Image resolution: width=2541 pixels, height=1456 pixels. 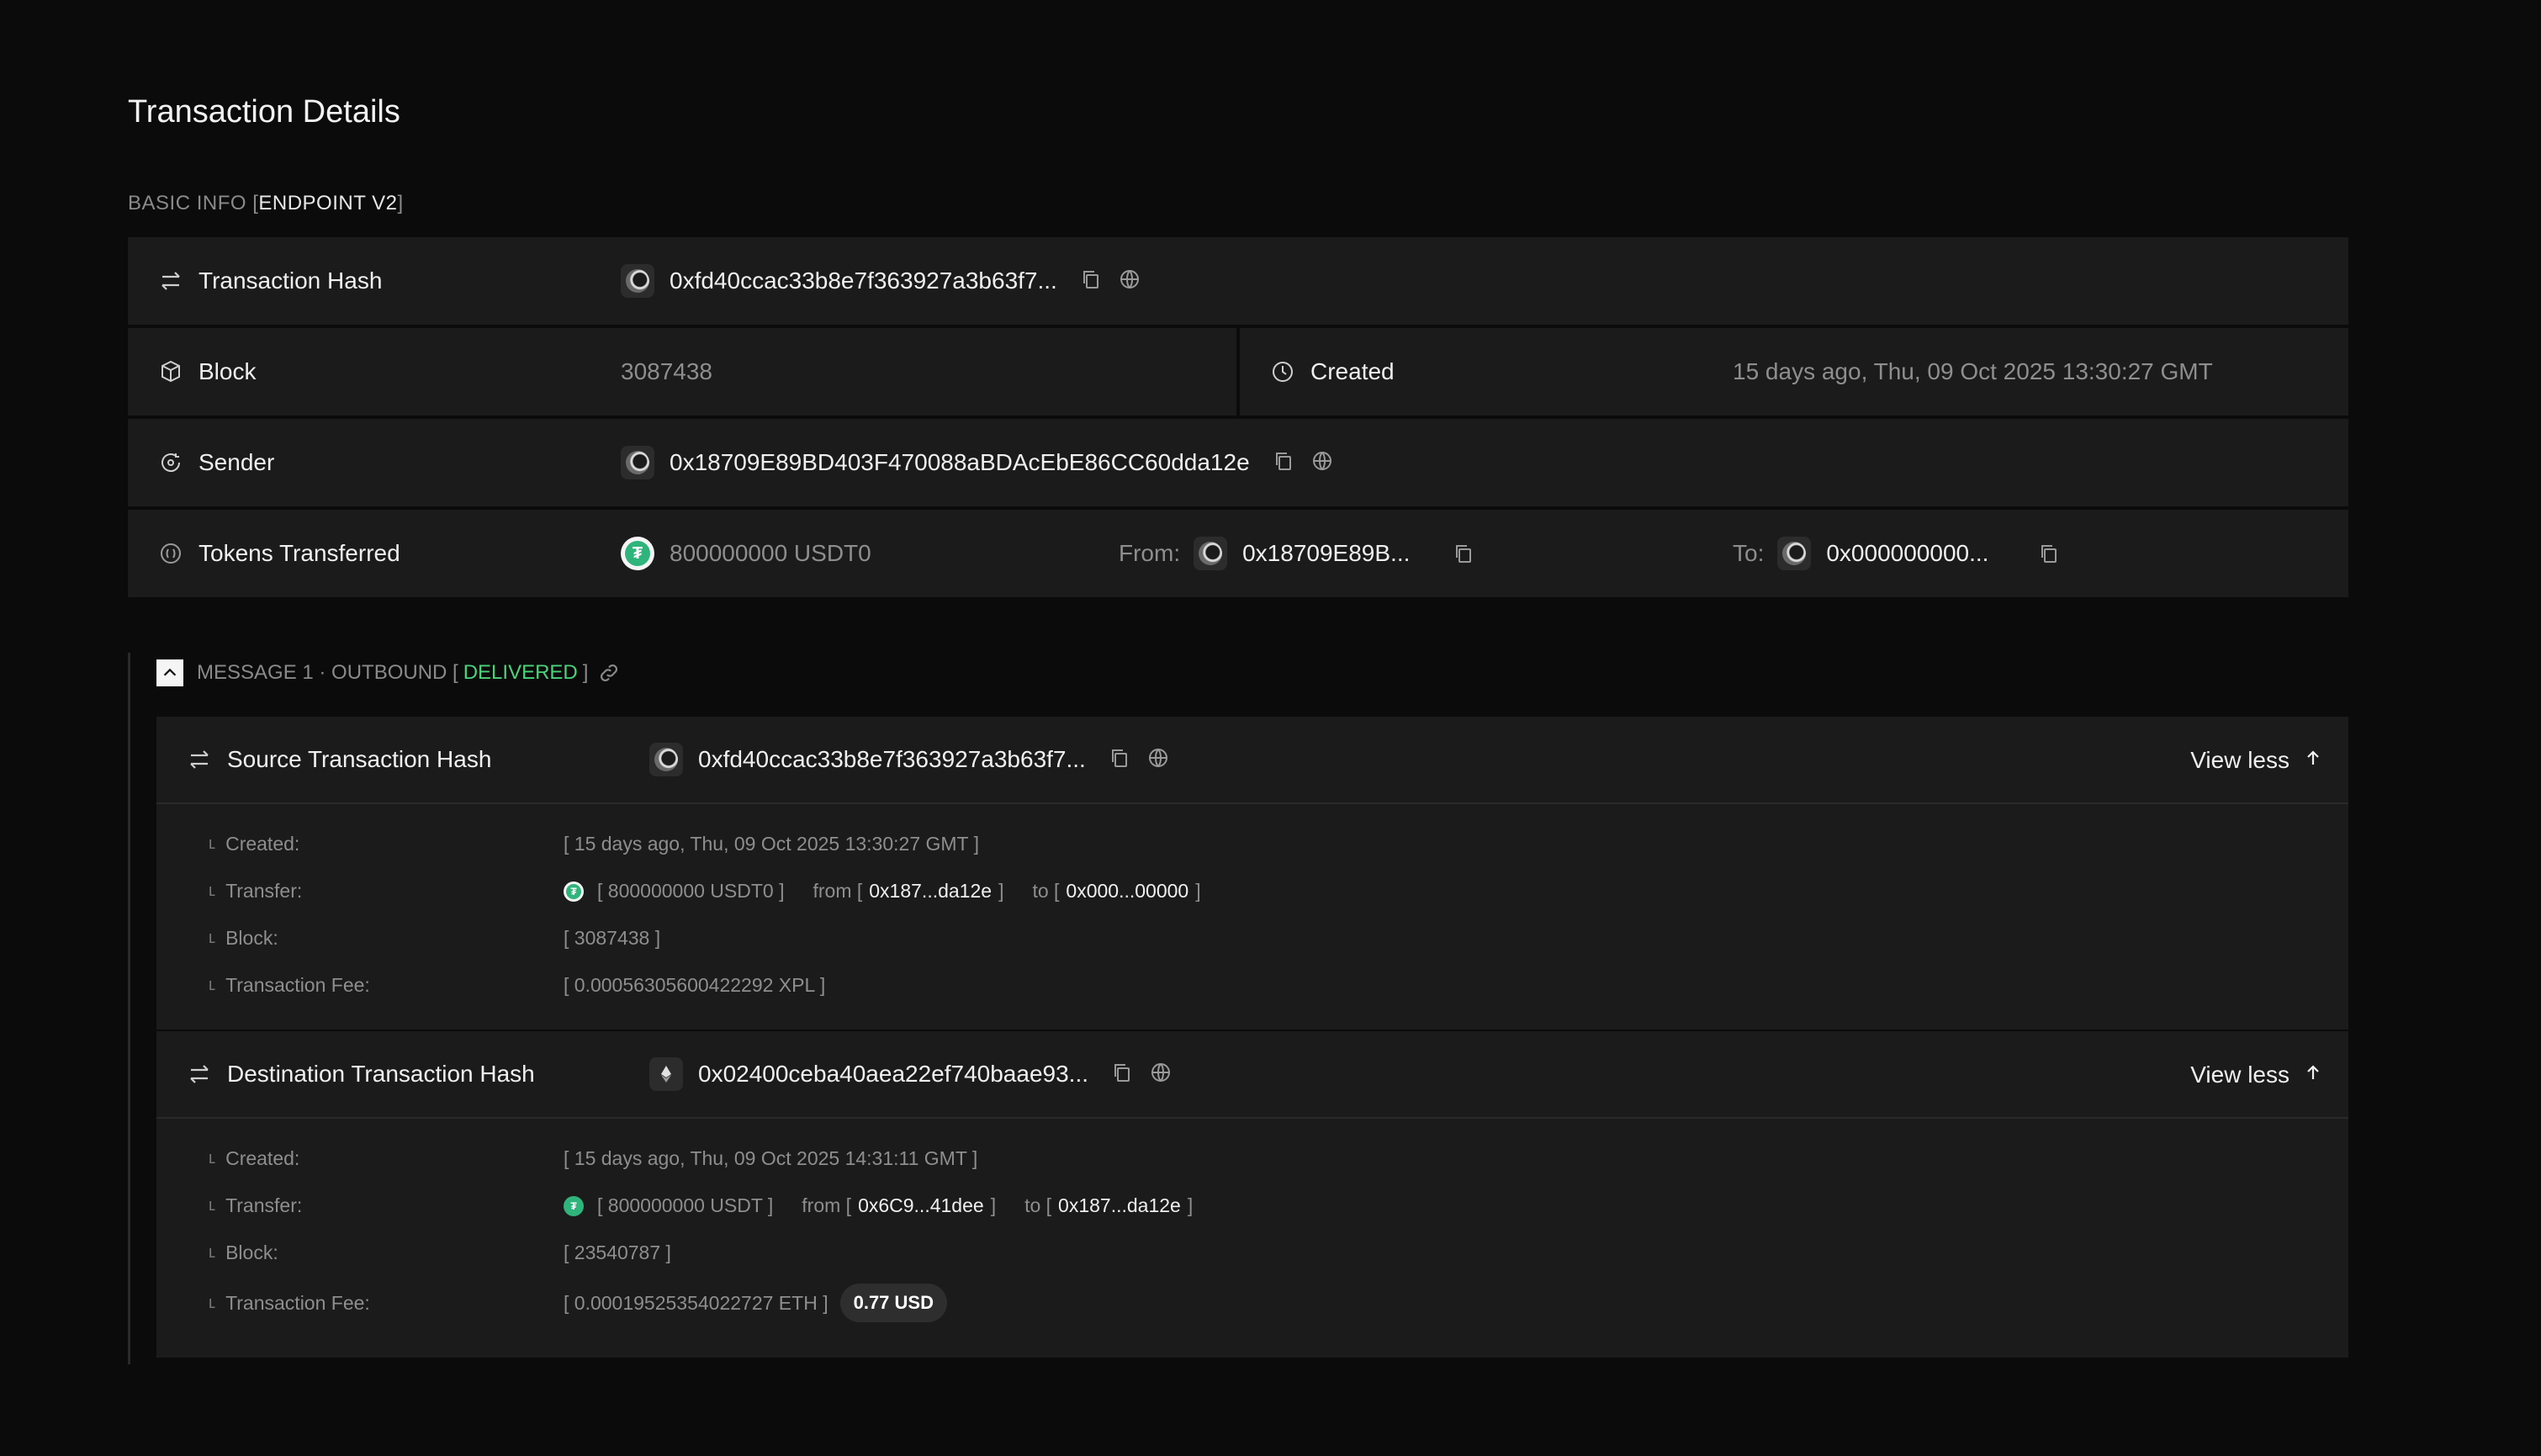 I want to click on transfer-to-address: 0x187...da12e, so click(x=1119, y=1205).